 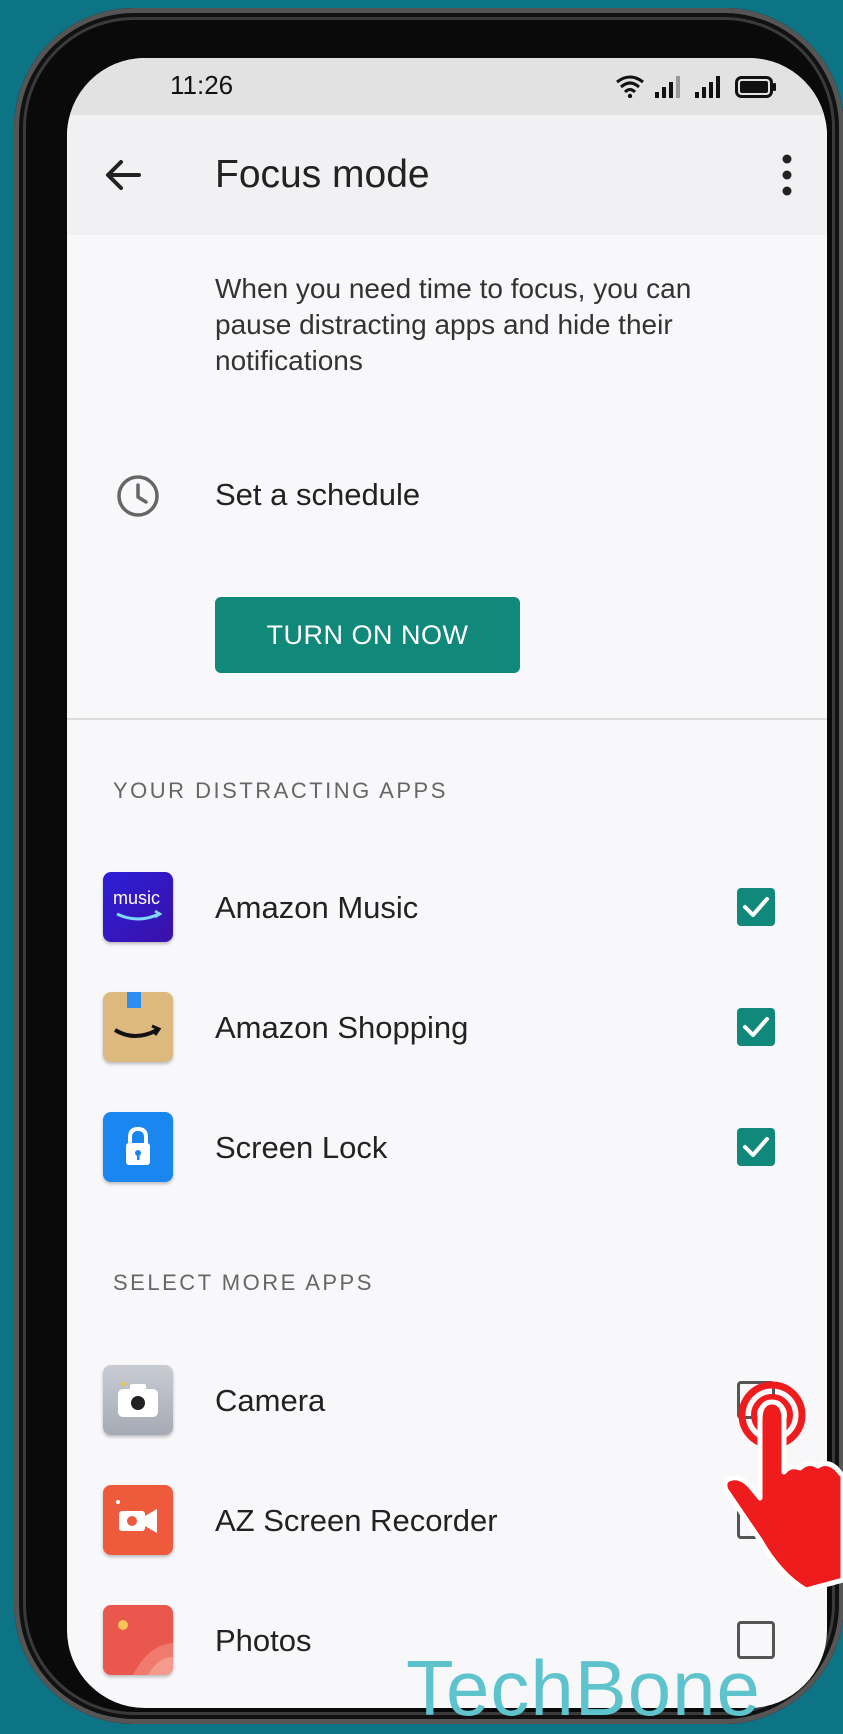 What do you see at coordinates (755, 87) in the screenshot?
I see `battery-icon` at bounding box center [755, 87].